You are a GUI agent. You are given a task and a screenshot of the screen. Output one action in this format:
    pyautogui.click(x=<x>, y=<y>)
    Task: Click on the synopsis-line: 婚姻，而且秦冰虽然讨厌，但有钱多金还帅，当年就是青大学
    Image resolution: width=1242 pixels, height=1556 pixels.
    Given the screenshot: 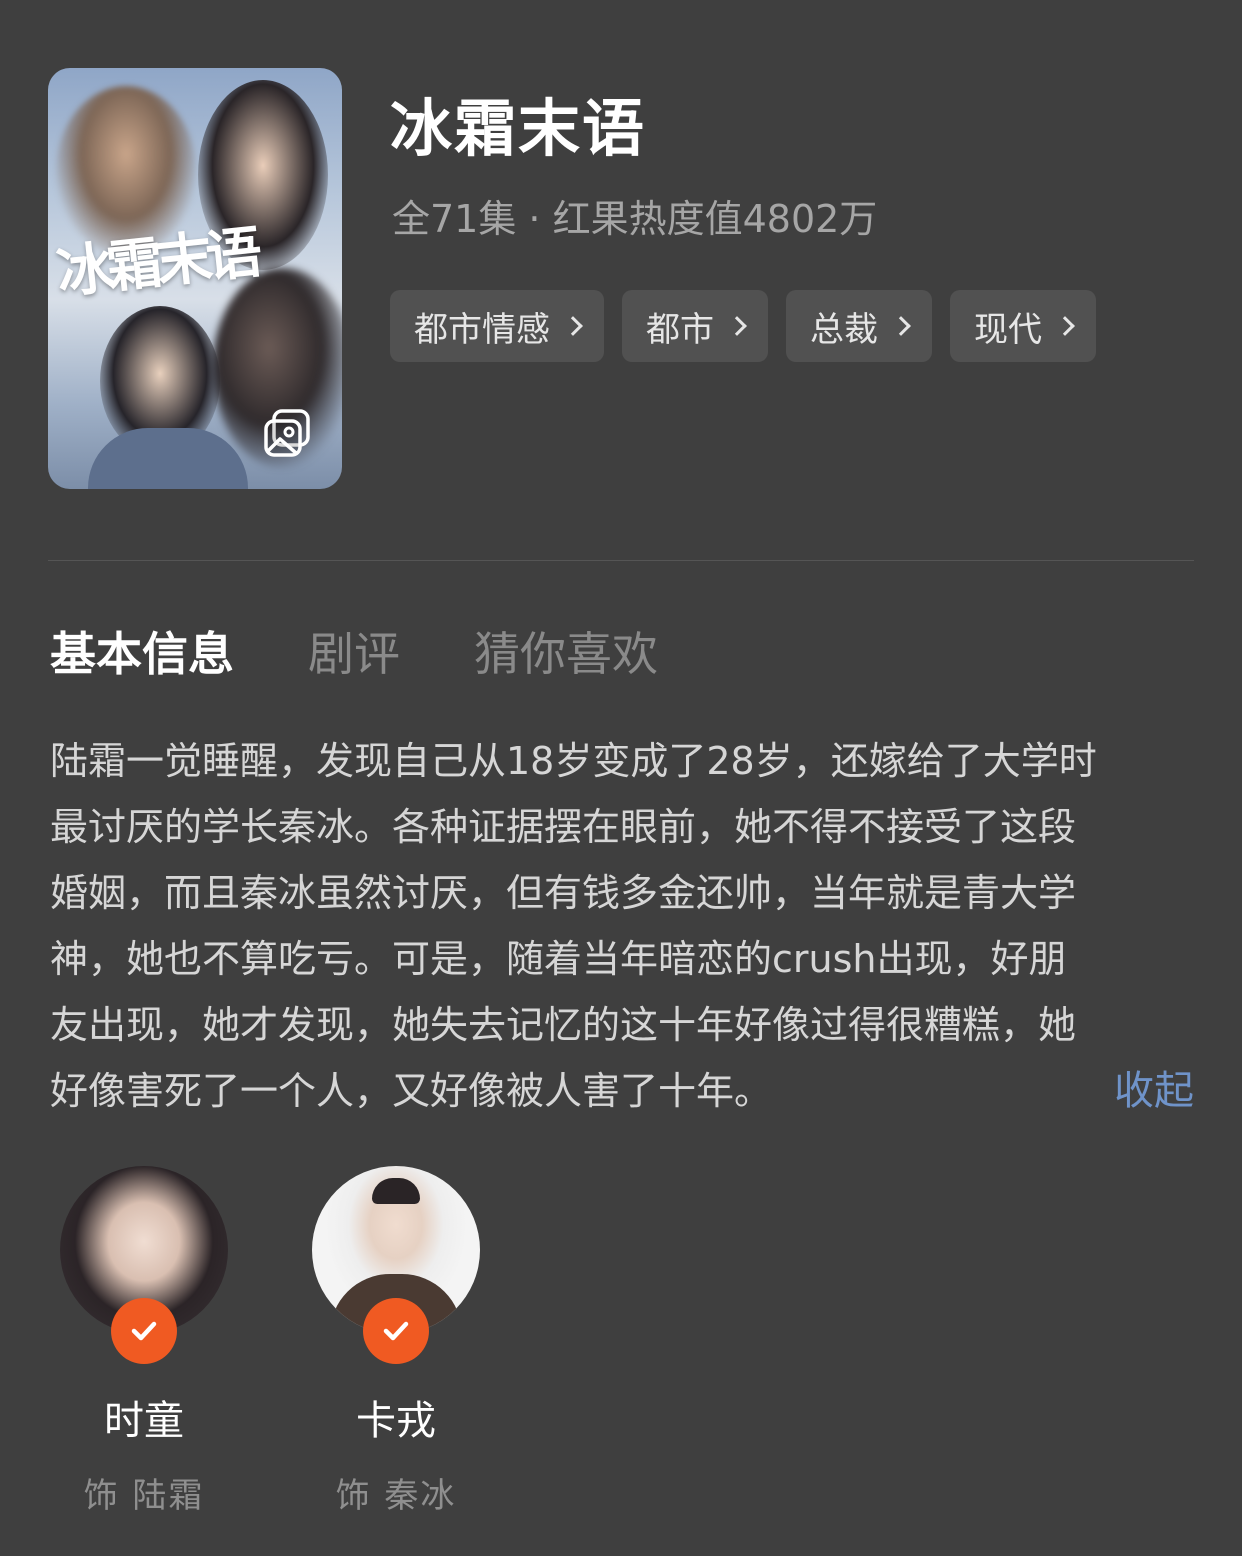 What is the action you would take?
    pyautogui.click(x=563, y=893)
    